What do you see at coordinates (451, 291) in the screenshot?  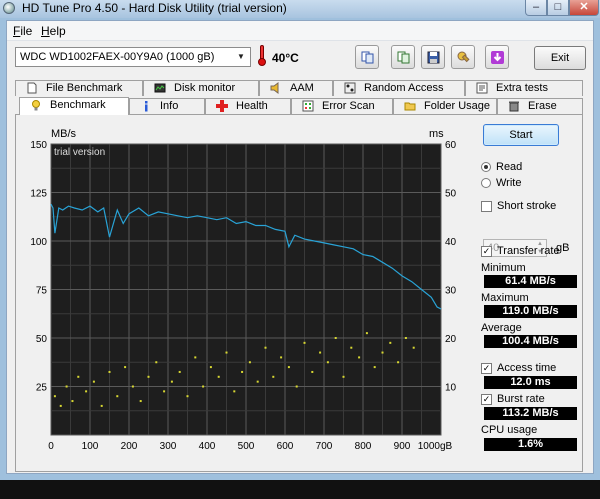 I see `y-right-tick-label: 30` at bounding box center [451, 291].